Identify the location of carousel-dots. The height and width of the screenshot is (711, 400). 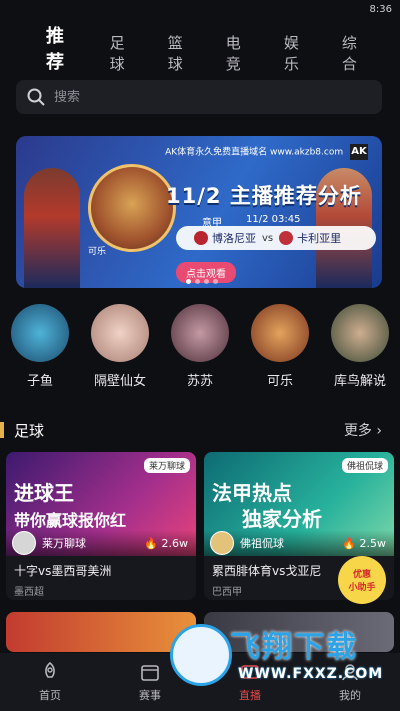
(202, 281).